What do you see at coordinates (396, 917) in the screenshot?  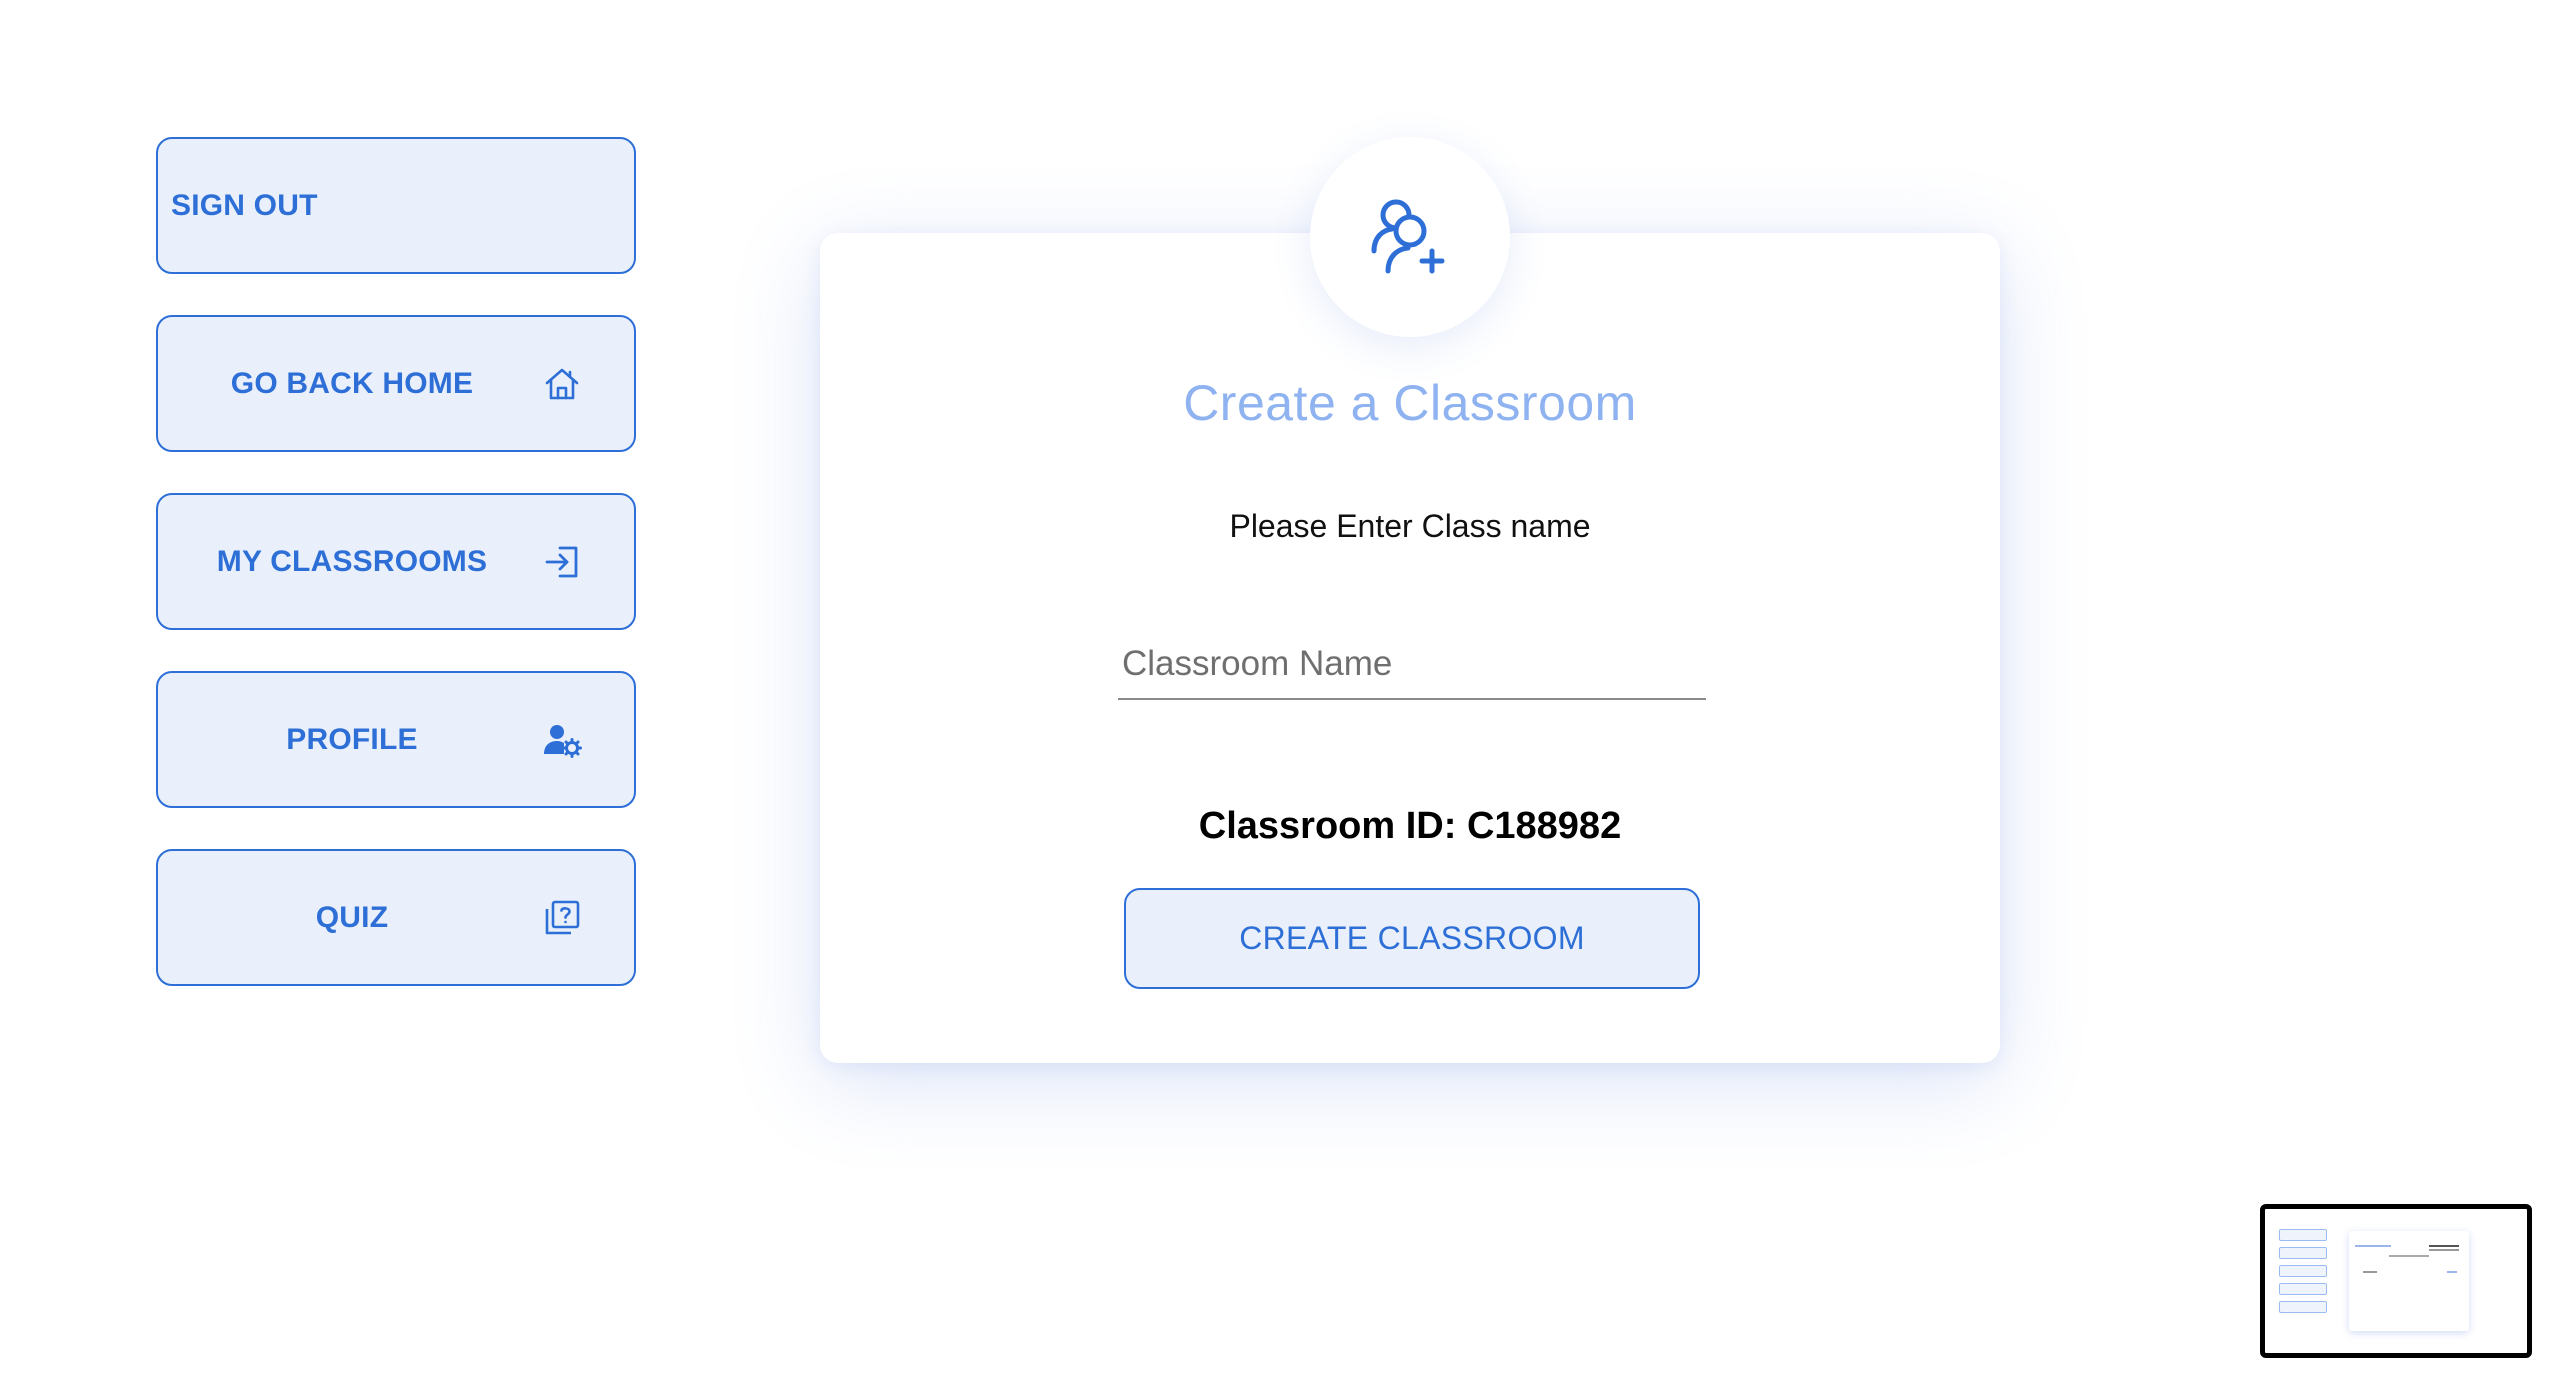 I see `quiz-button: QUIZ` at bounding box center [396, 917].